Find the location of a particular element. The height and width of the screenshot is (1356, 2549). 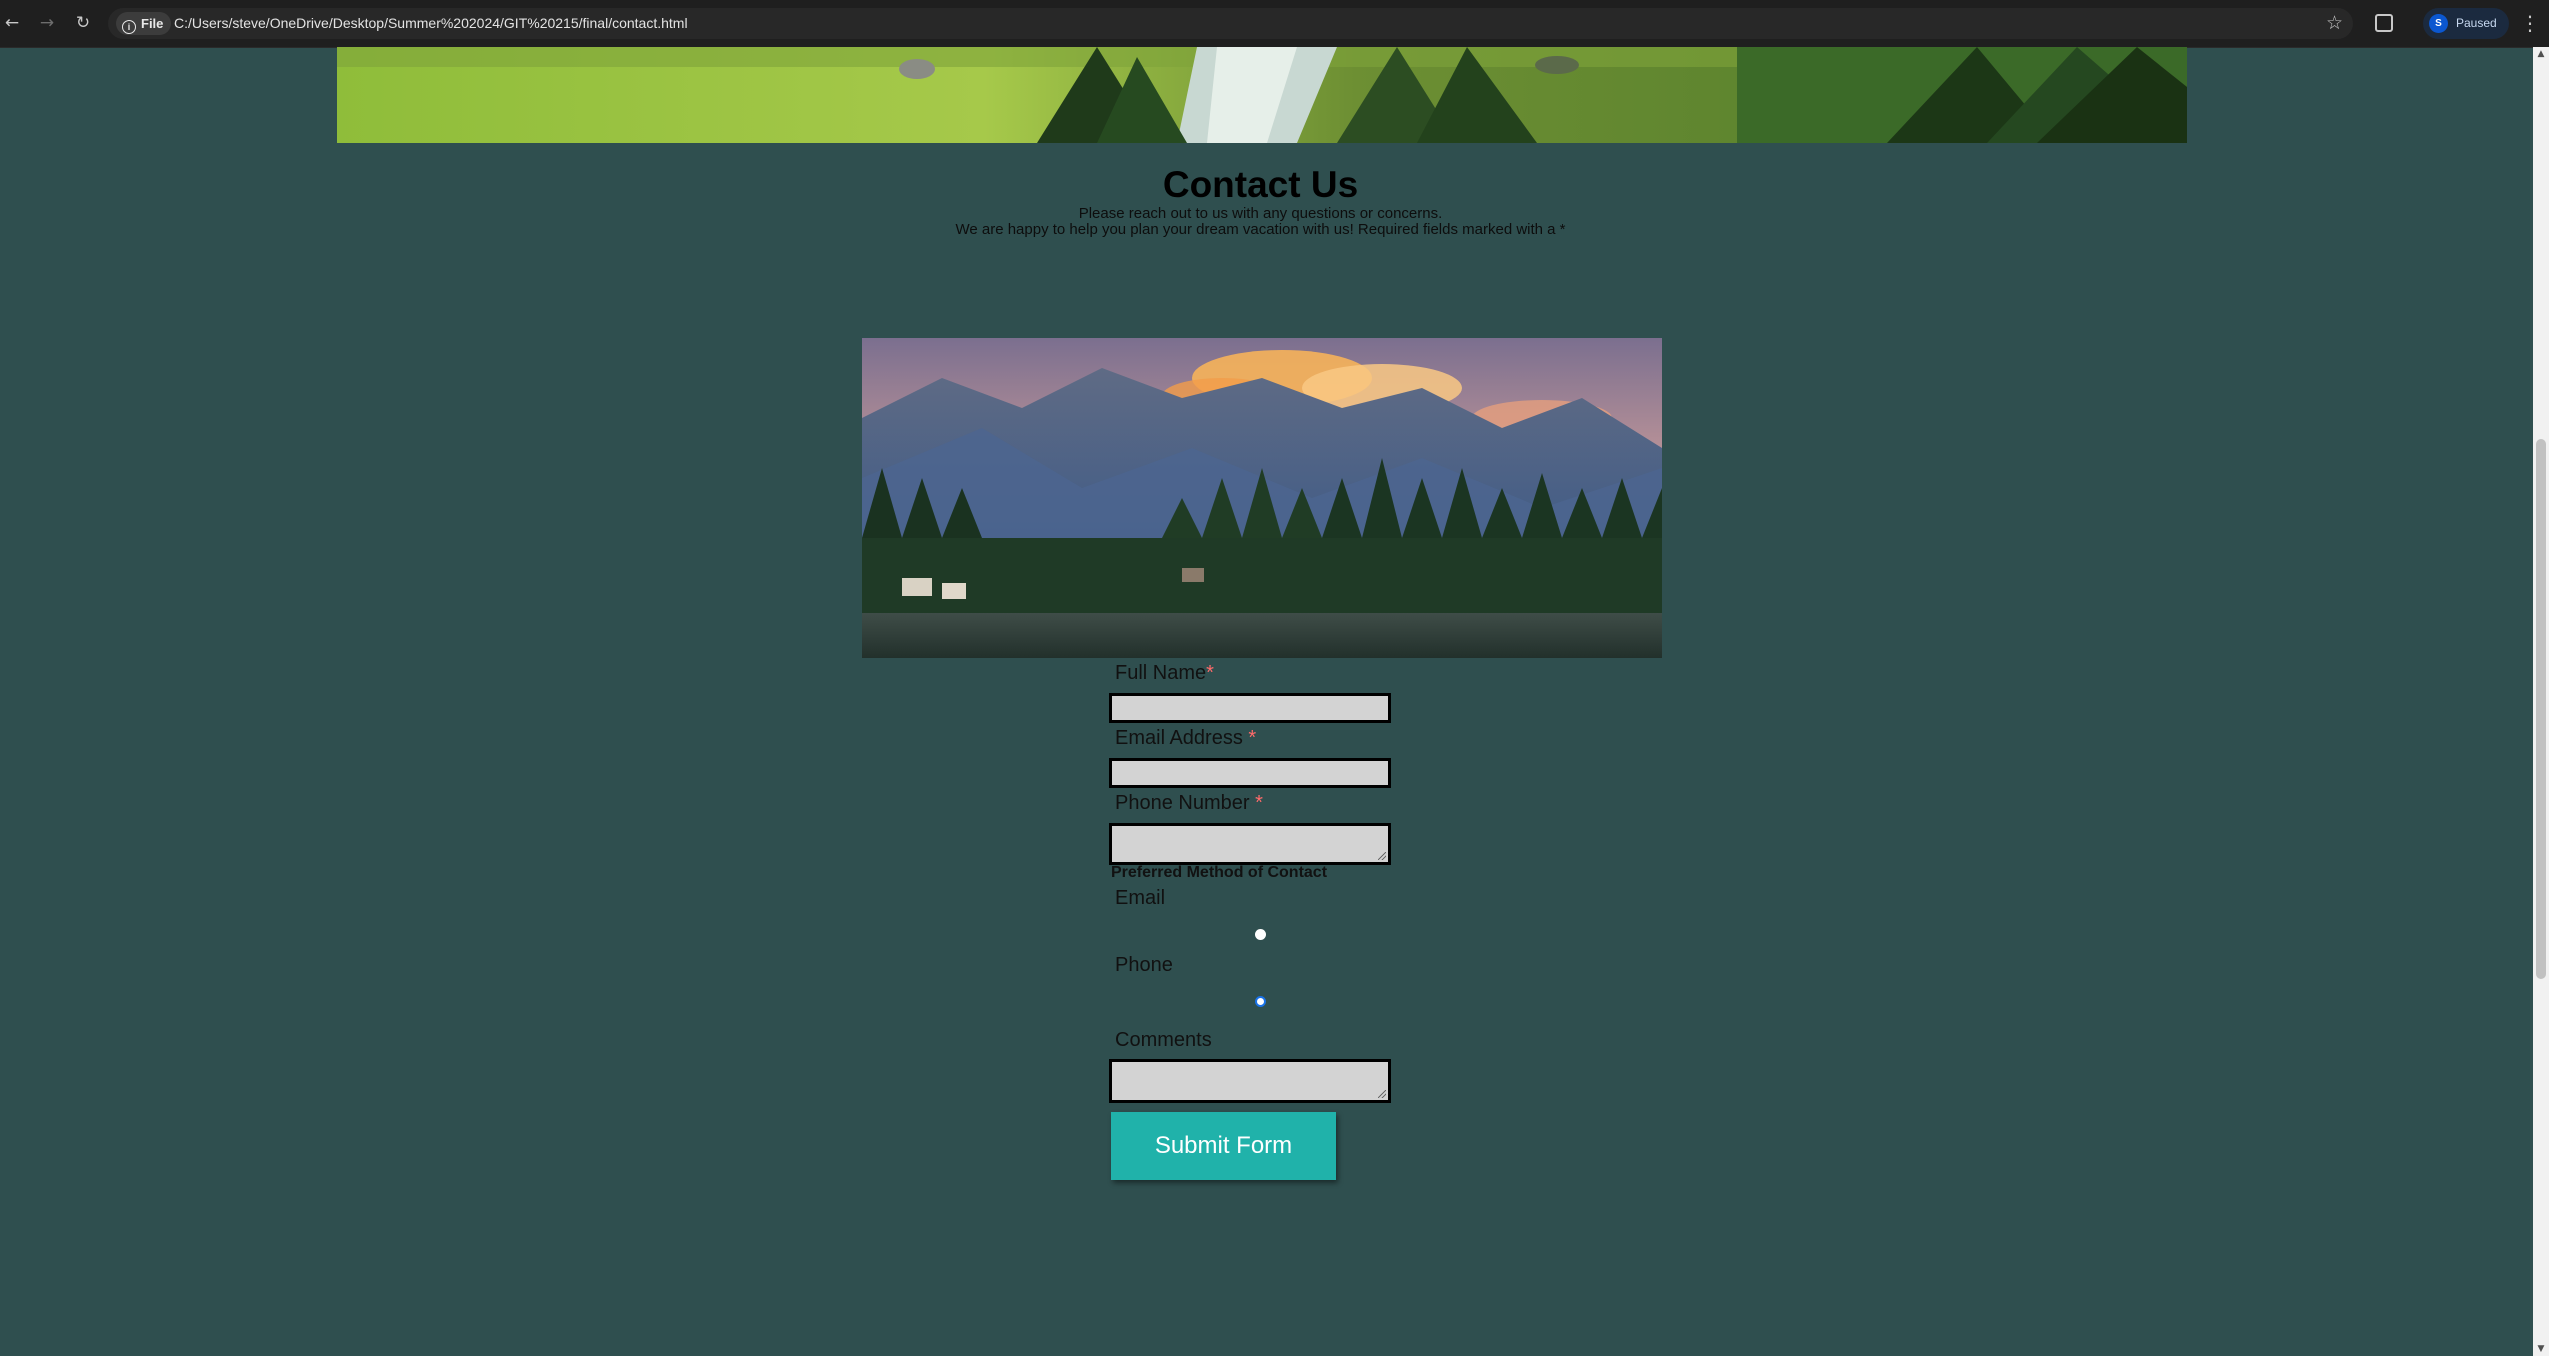

extensions-icon is located at coordinates (2384, 23).